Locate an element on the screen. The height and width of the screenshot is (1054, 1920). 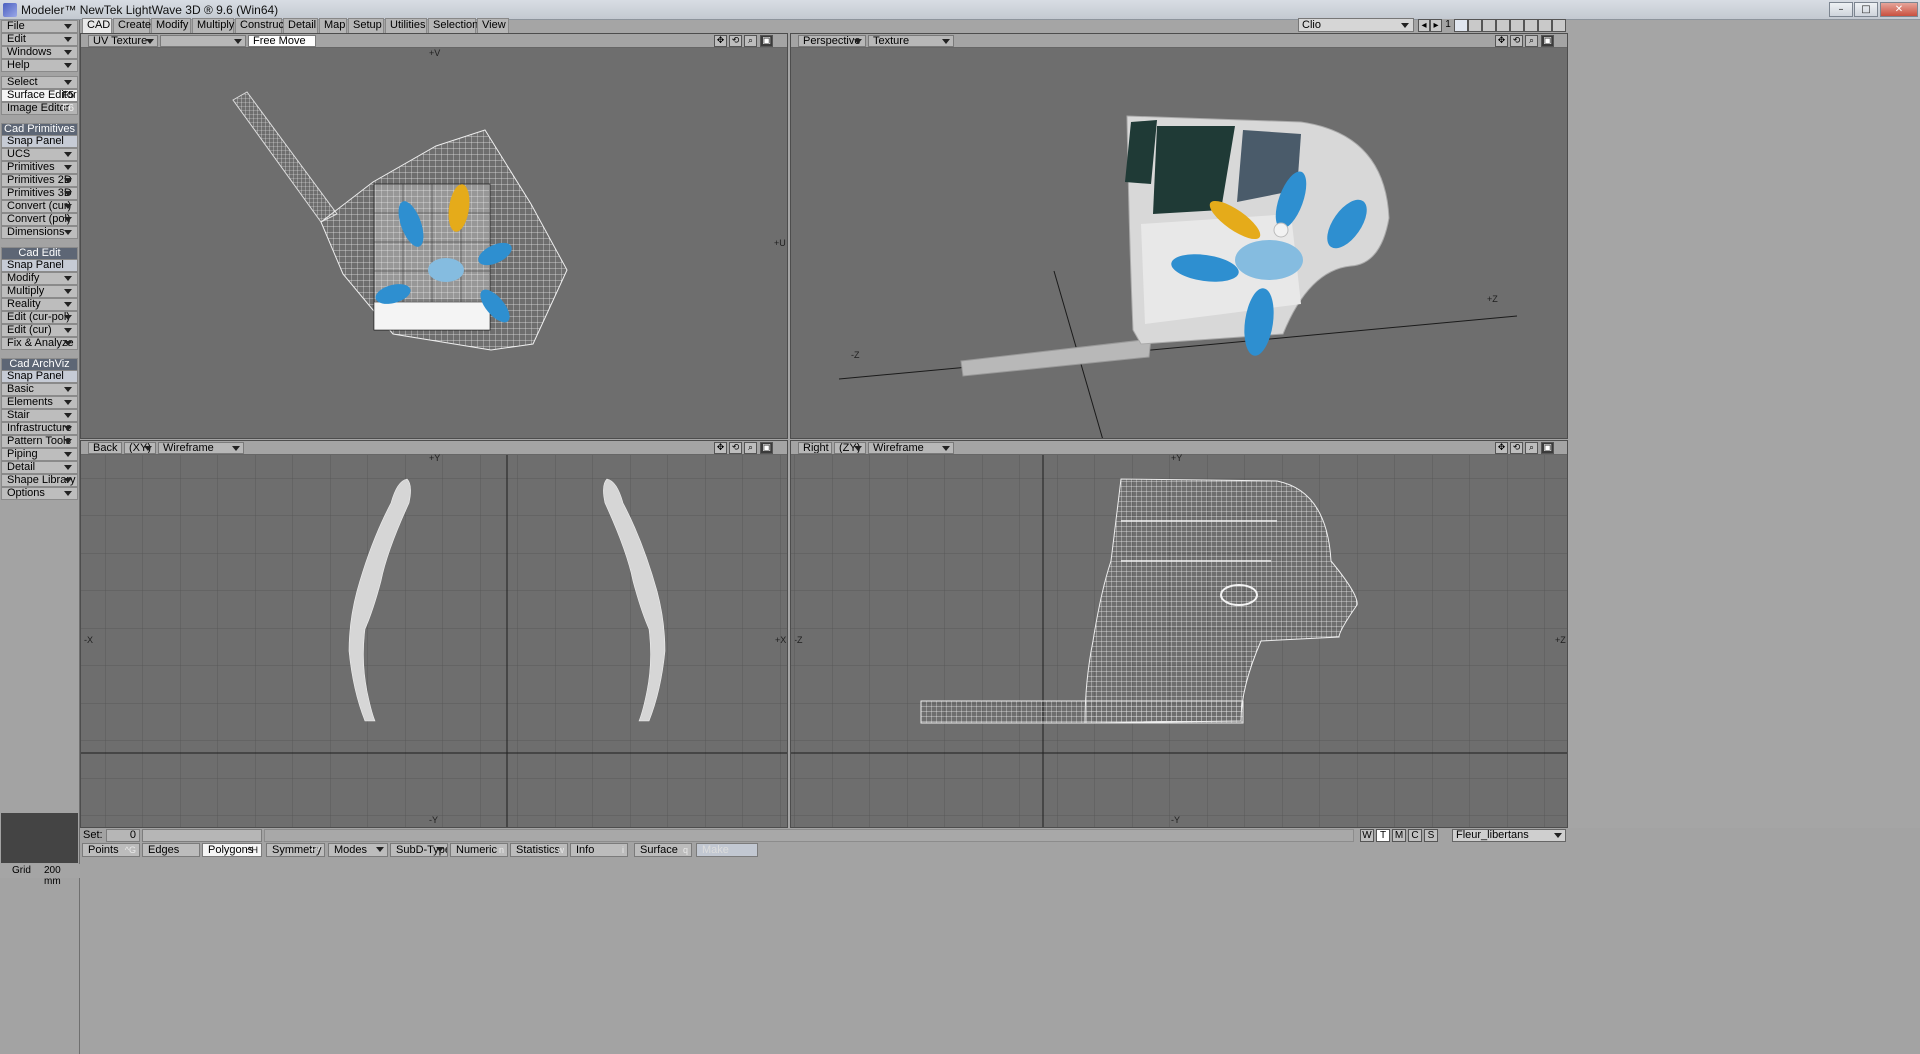
image-editor-shortcut: F6 is located at coordinates (68, 108).